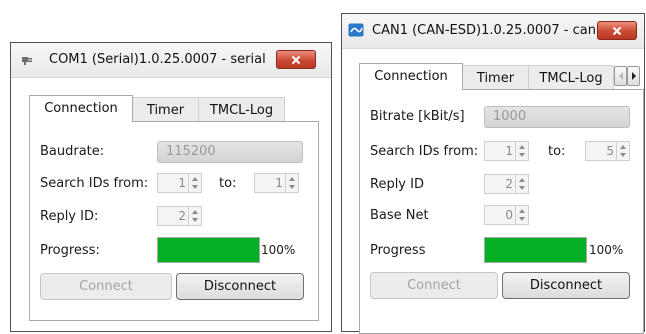  I want to click on com1-to-label: to:, so click(228, 183).